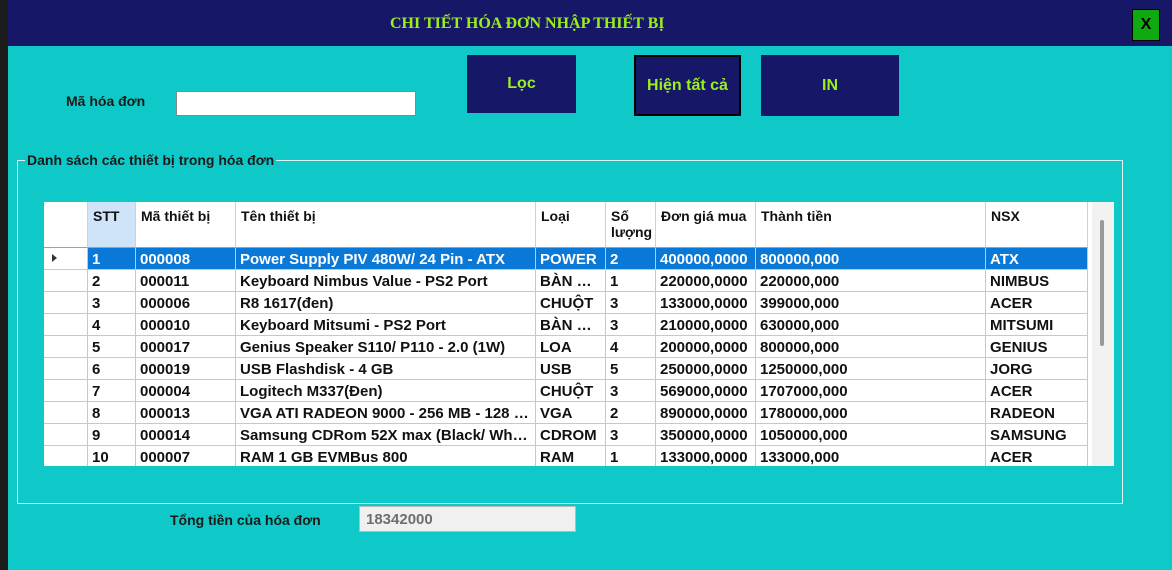  Describe the element at coordinates (186, 346) in the screenshot. I see `cell-device-code: 000017` at that location.